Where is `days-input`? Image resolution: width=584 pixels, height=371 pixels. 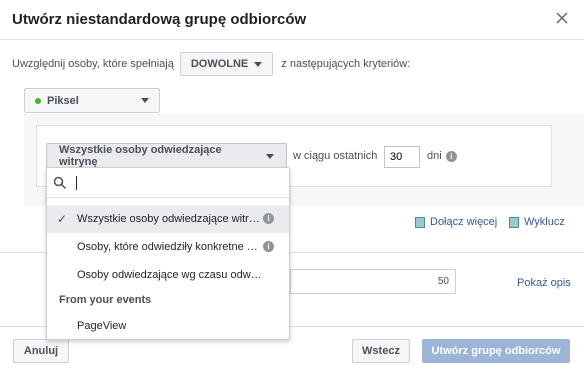 days-input is located at coordinates (402, 157).